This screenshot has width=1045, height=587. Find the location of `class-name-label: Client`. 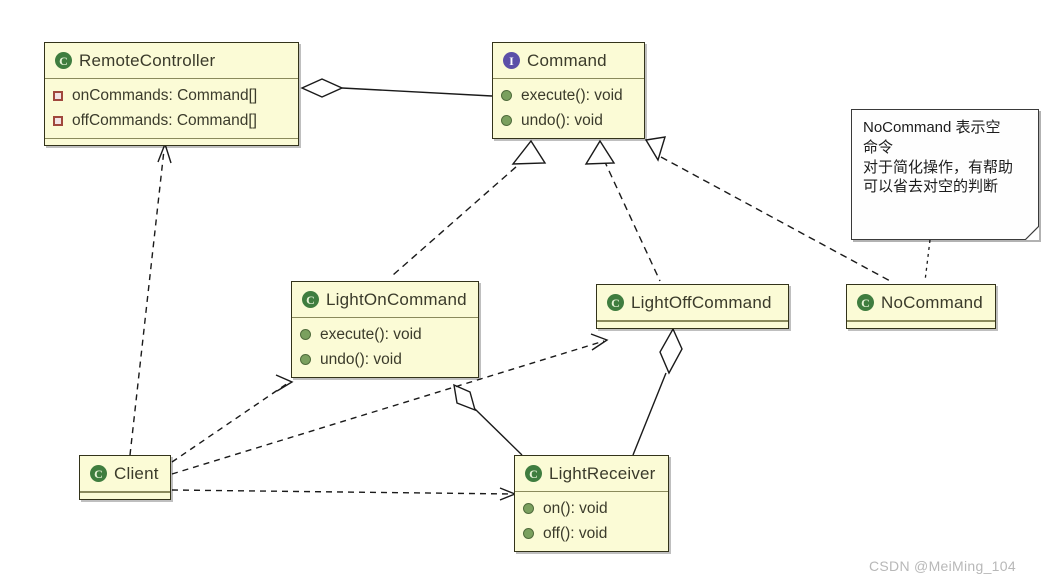

class-name-label: Client is located at coordinates (136, 473).